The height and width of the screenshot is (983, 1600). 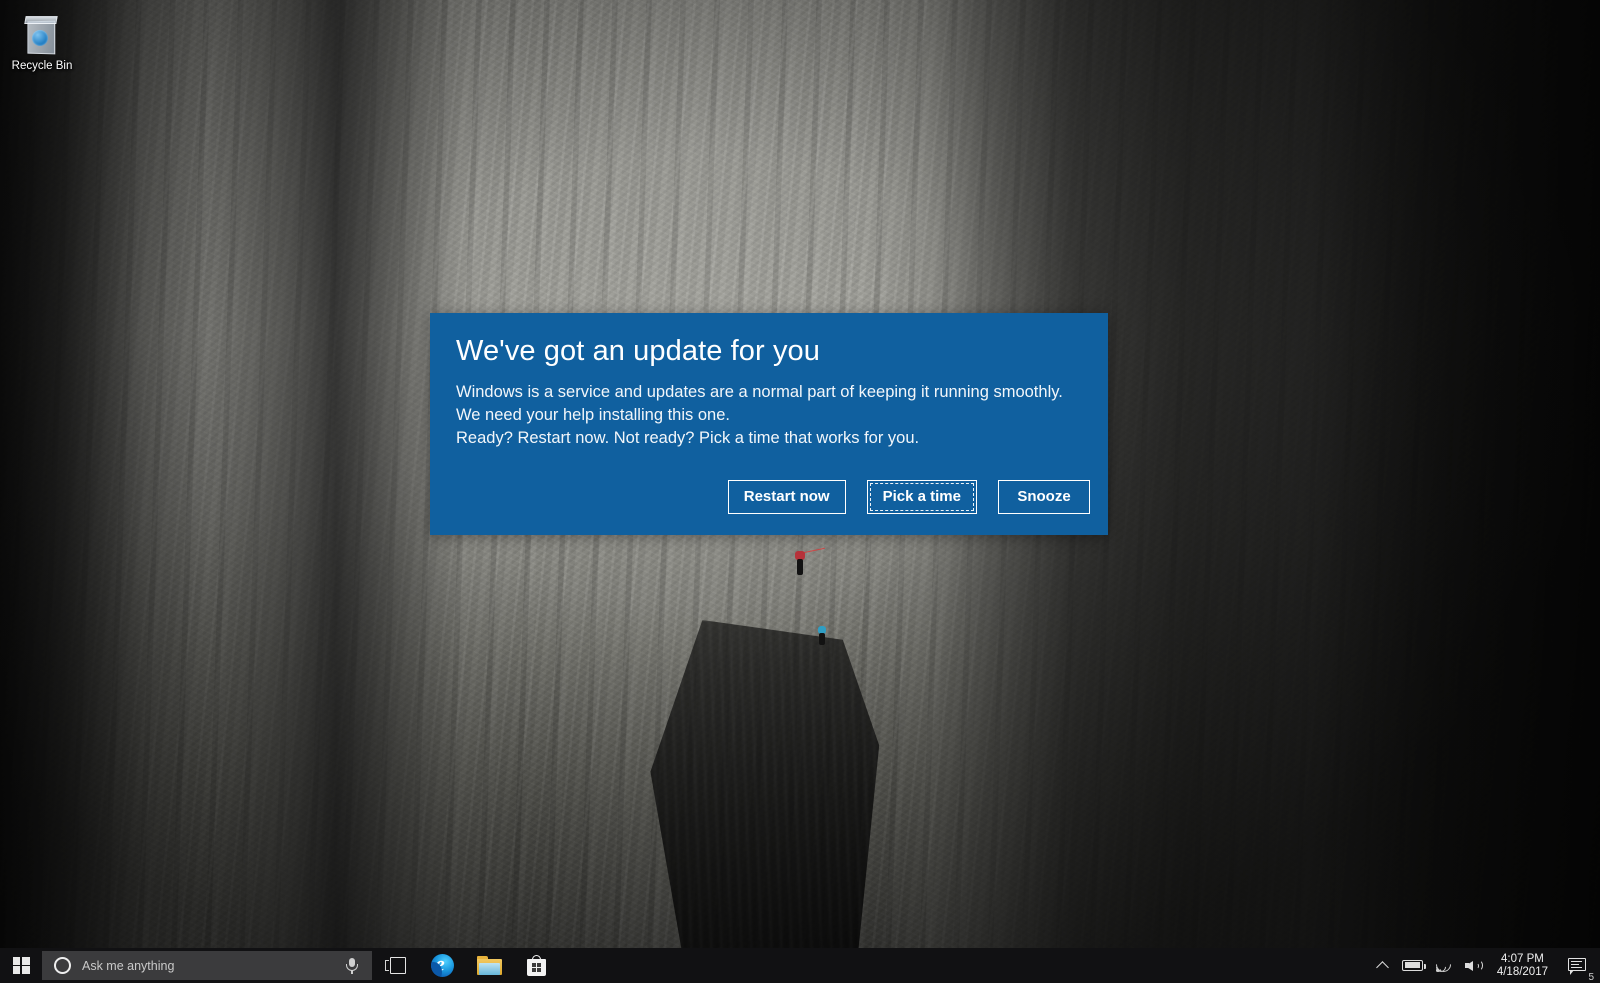 I want to click on task-view-button, so click(x=395, y=965).